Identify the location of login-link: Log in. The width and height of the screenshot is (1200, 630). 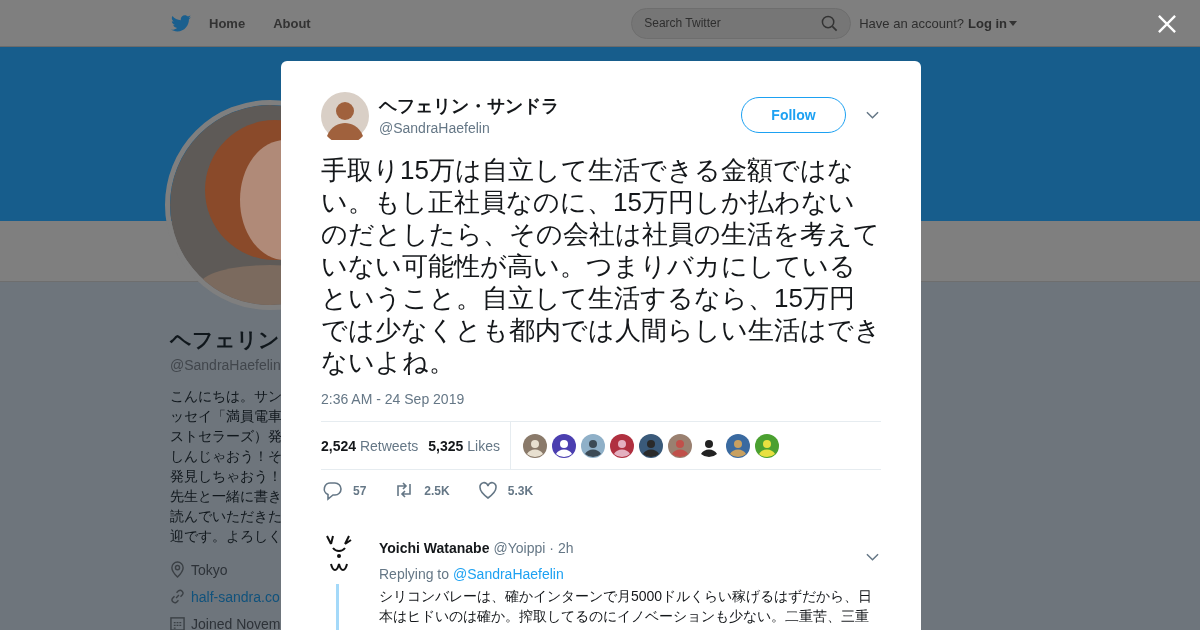
(992, 23).